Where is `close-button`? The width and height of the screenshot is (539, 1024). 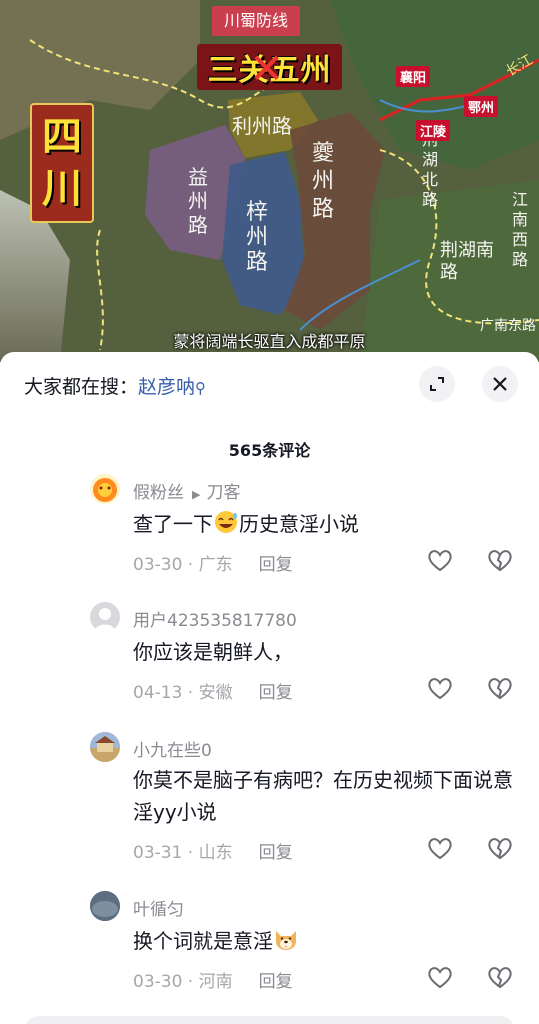
close-button is located at coordinates (500, 384).